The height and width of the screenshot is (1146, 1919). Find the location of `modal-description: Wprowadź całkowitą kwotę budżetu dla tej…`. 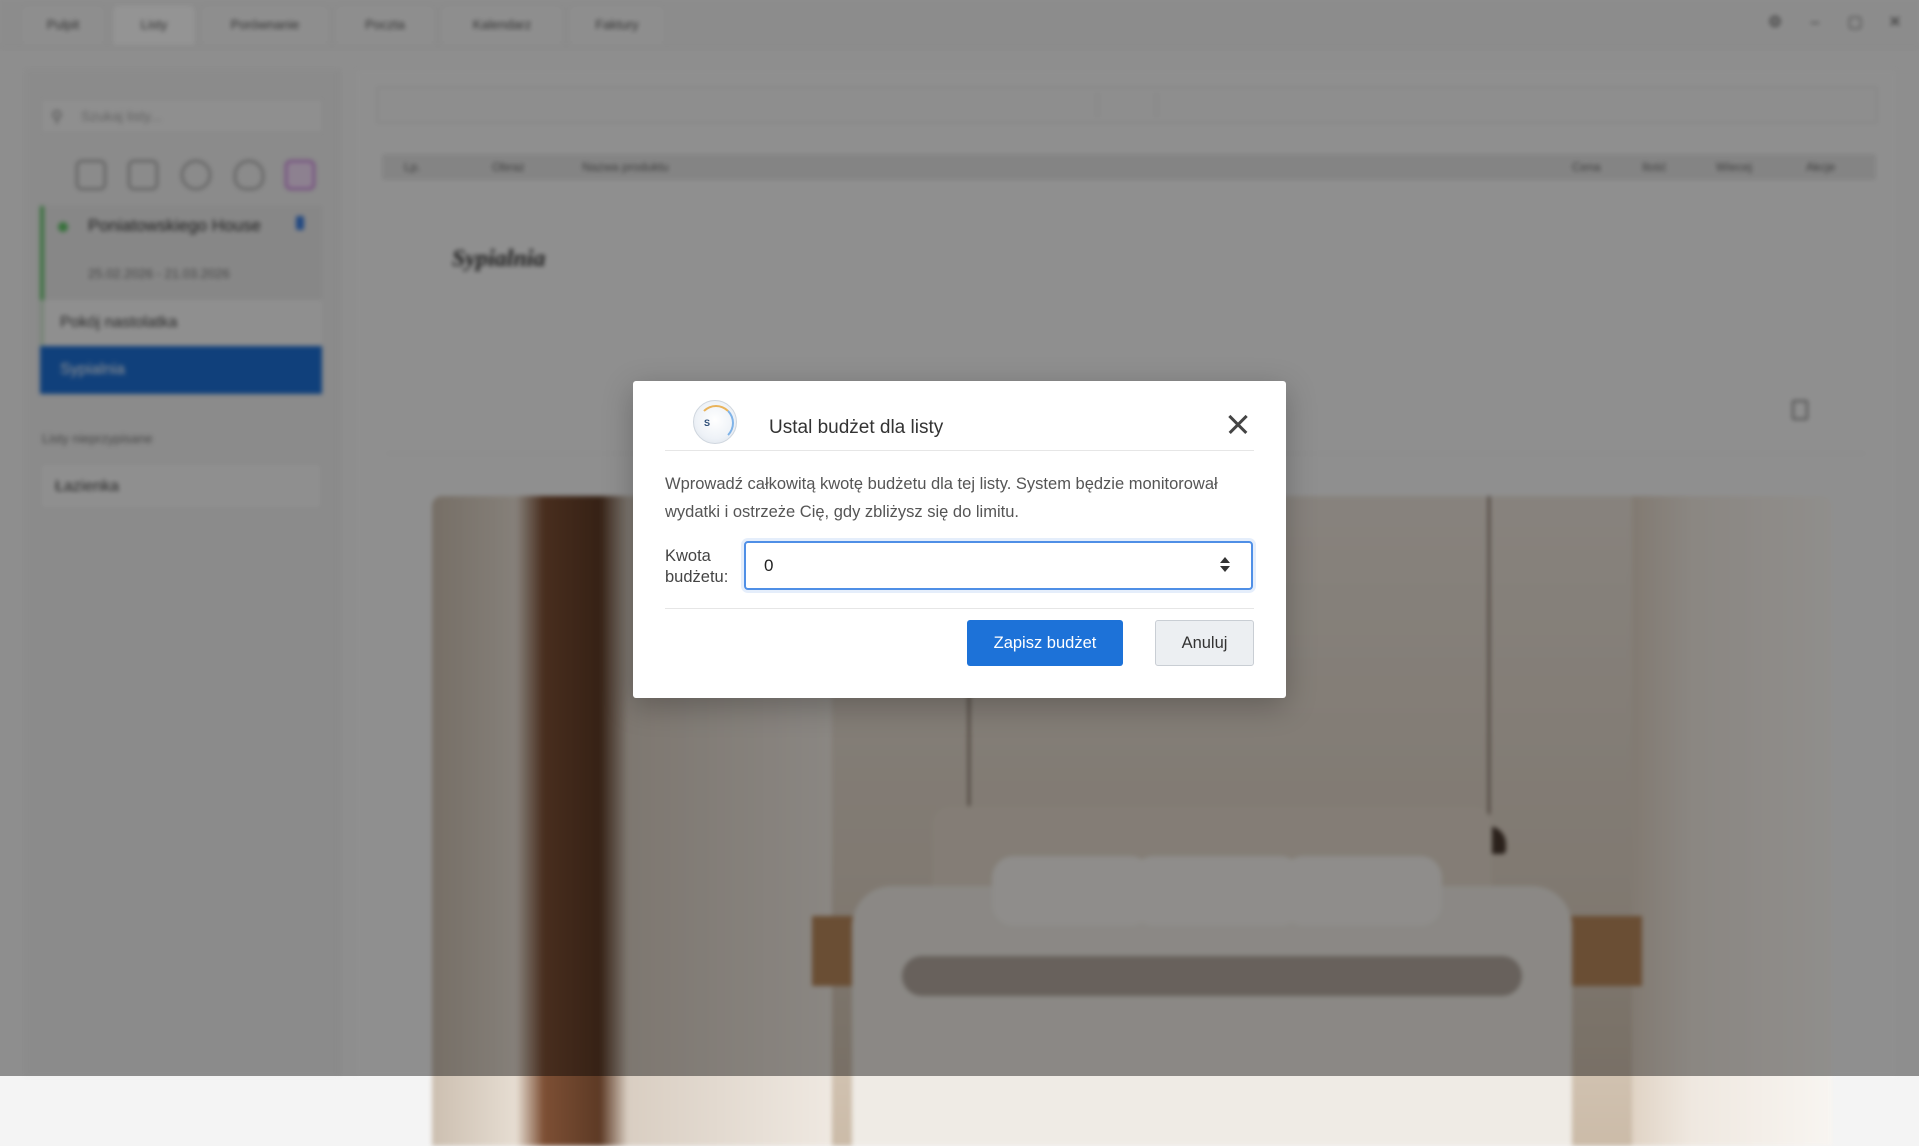

modal-description: Wprowadź całkowitą kwotę budżetu dla tej… is located at coordinates (941, 498).